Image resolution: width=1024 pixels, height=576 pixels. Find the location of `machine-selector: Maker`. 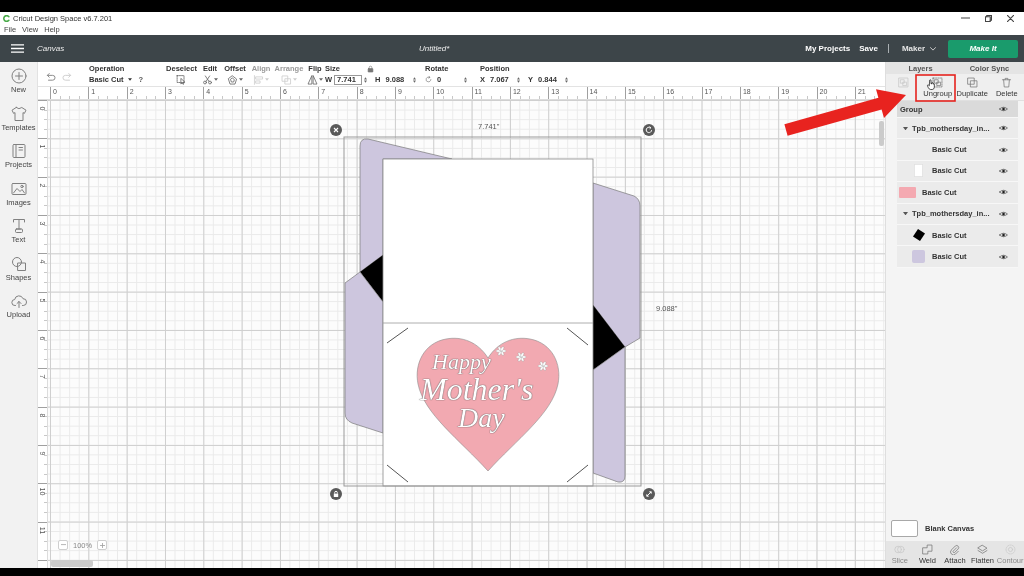

machine-selector: Maker is located at coordinates (918, 48).